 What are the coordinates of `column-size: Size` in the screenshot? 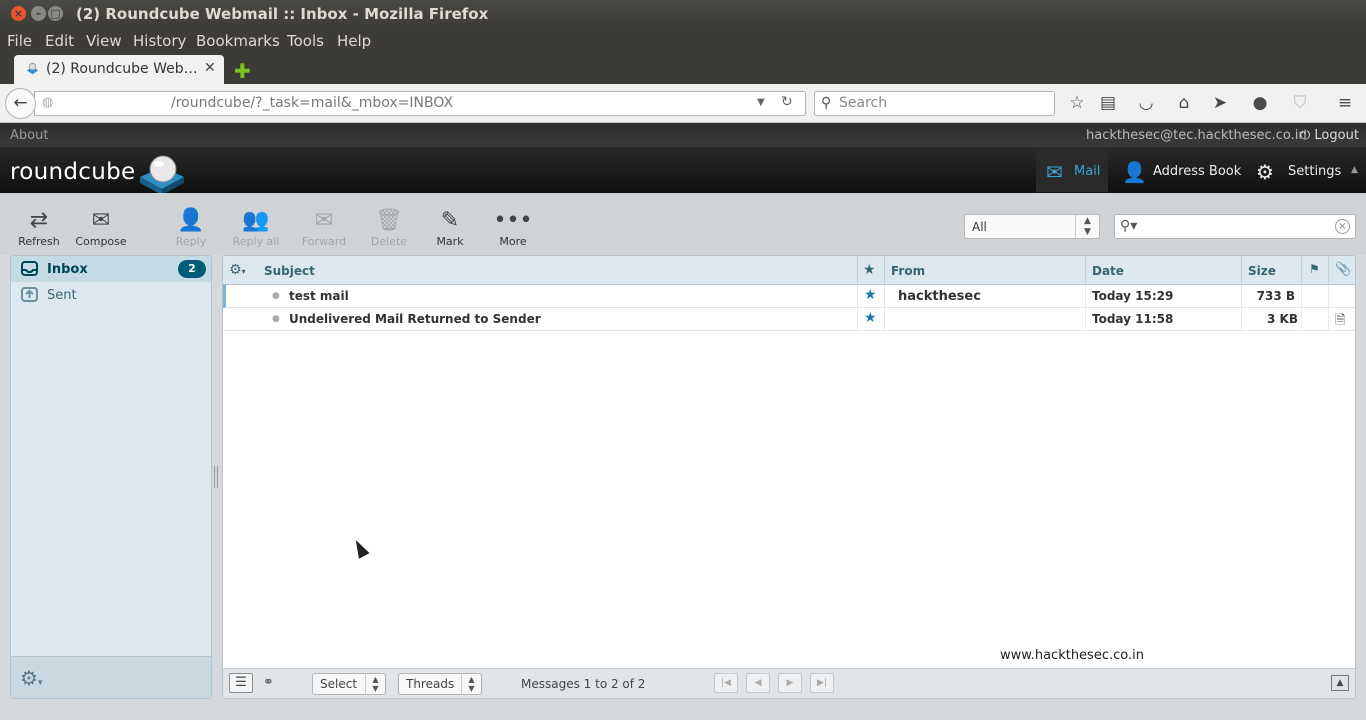 It's located at (1262, 271).